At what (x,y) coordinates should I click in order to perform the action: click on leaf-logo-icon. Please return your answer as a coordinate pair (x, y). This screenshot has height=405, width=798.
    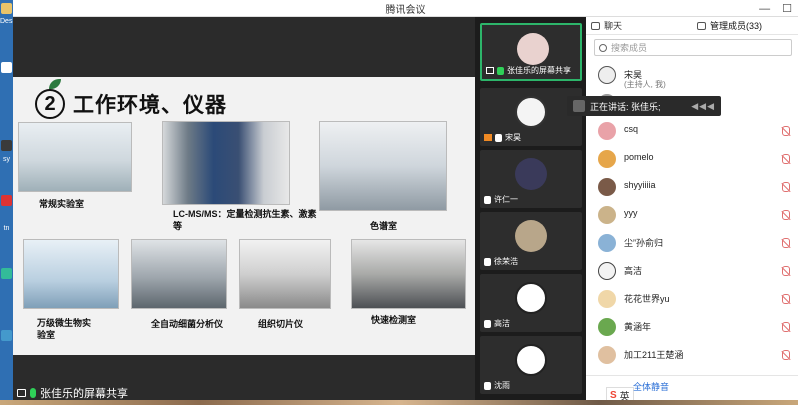
    Looking at the image, I should click on (55, 84).